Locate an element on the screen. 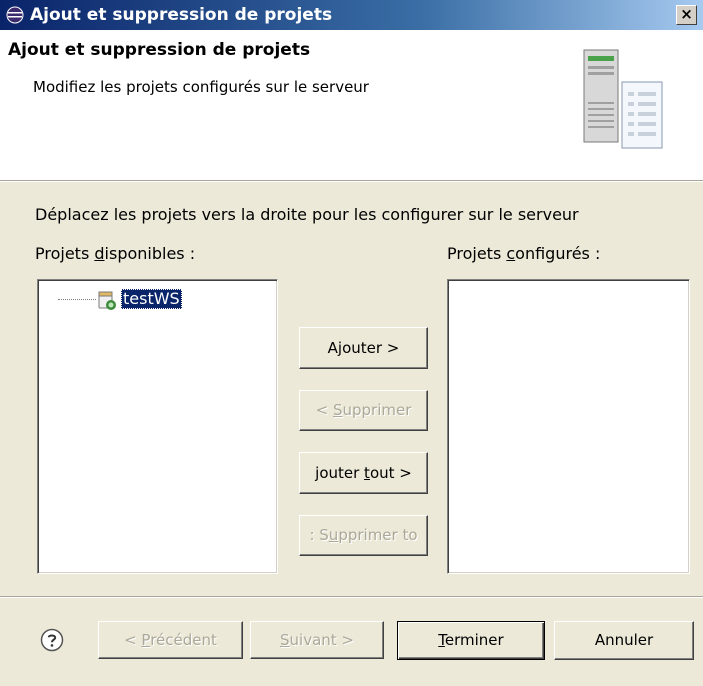 This screenshot has height=686, width=703. available-projects-label: Projets disponibles : is located at coordinates (115, 253).